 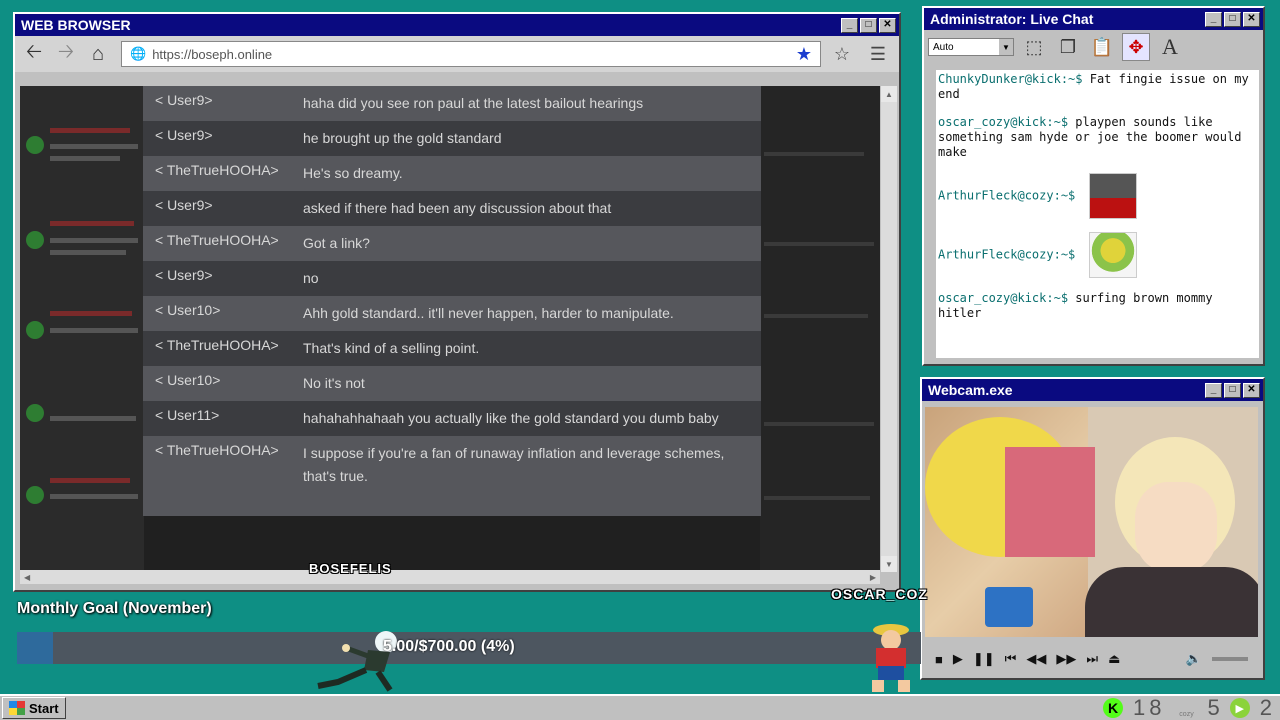 What do you see at coordinates (939, 659) in the screenshot?
I see `stop-icon: ■` at bounding box center [939, 659].